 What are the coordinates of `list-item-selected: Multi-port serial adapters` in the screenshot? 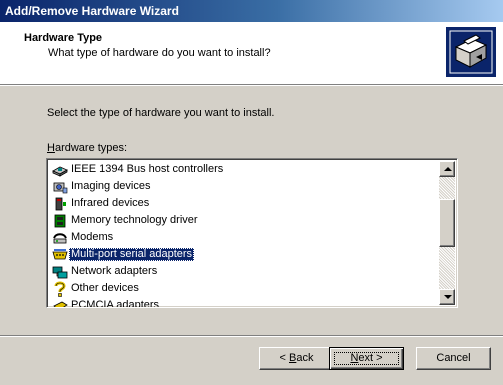 It's located at (244, 254).